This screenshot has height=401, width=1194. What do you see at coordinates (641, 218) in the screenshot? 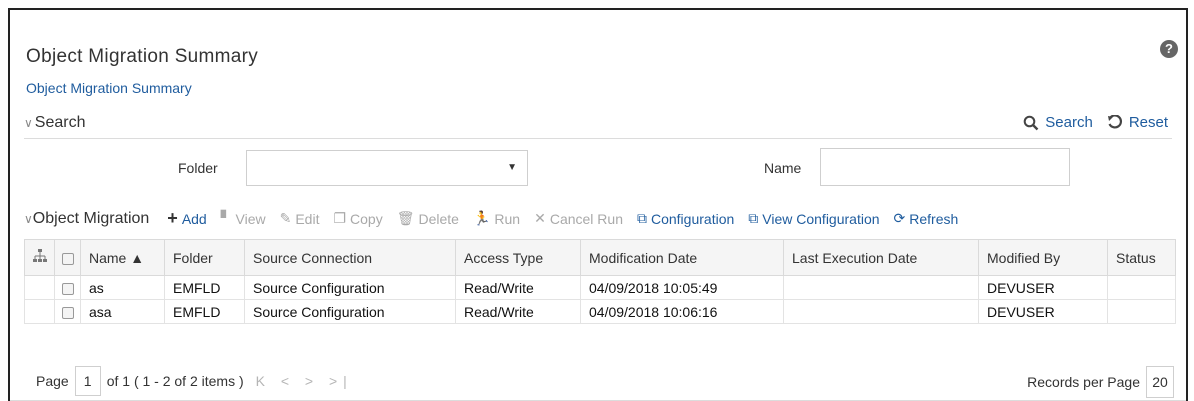
I see `configuration-icon: ⧉` at bounding box center [641, 218].